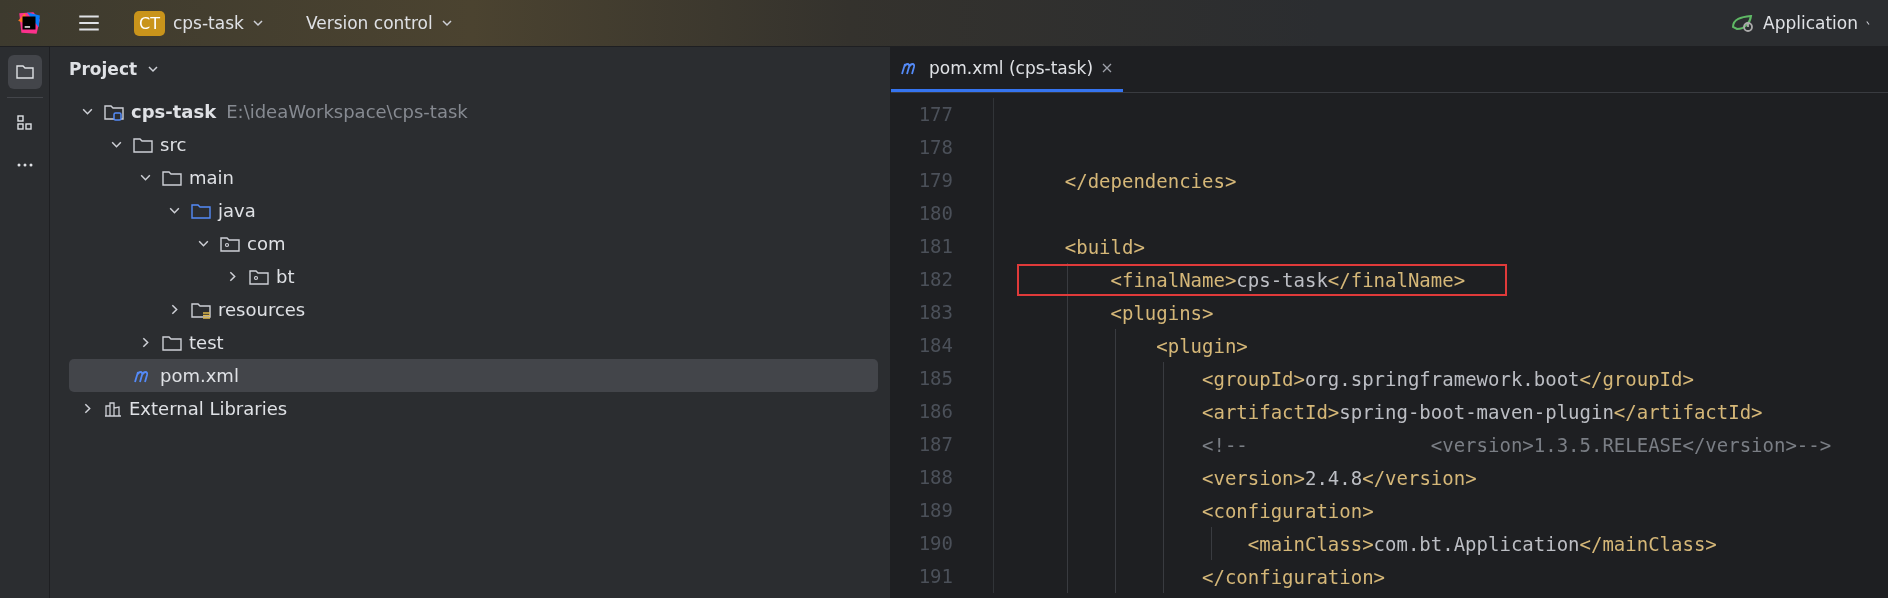 The image size is (1888, 598). I want to click on tree-item: main, so click(473, 177).